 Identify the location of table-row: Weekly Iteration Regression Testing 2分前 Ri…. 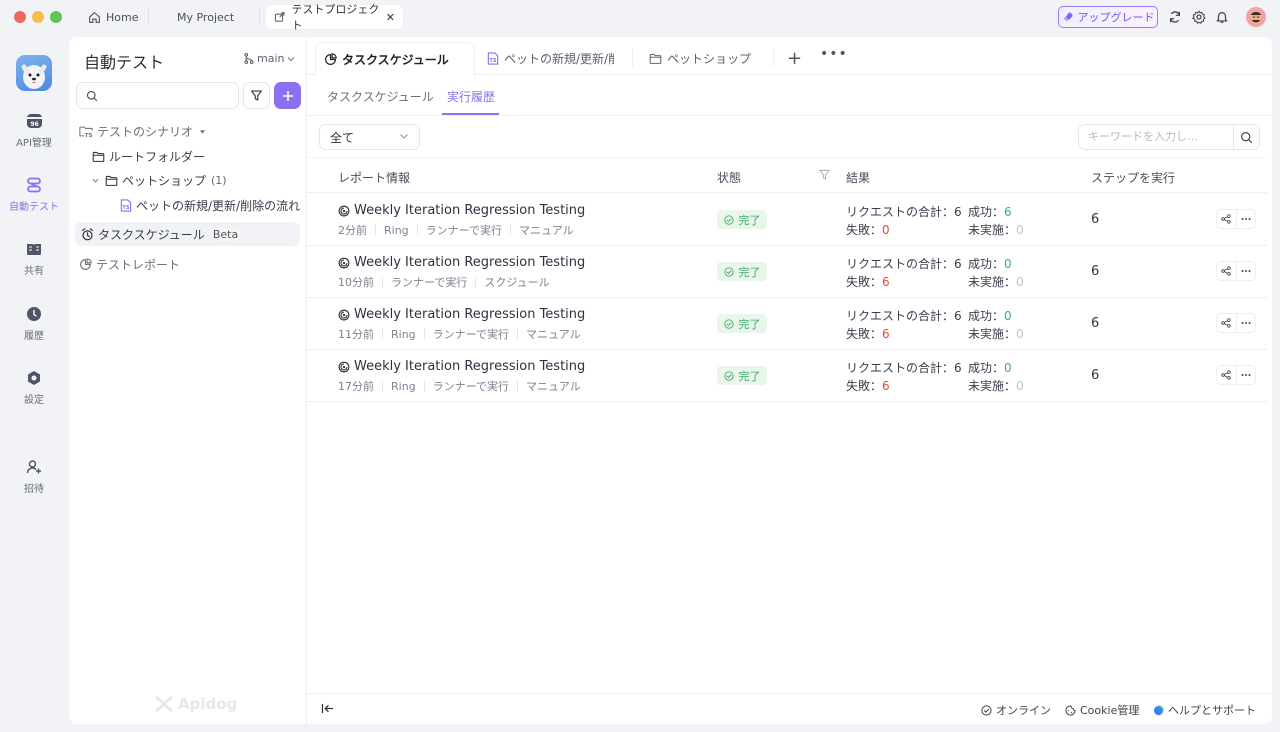
(787, 220).